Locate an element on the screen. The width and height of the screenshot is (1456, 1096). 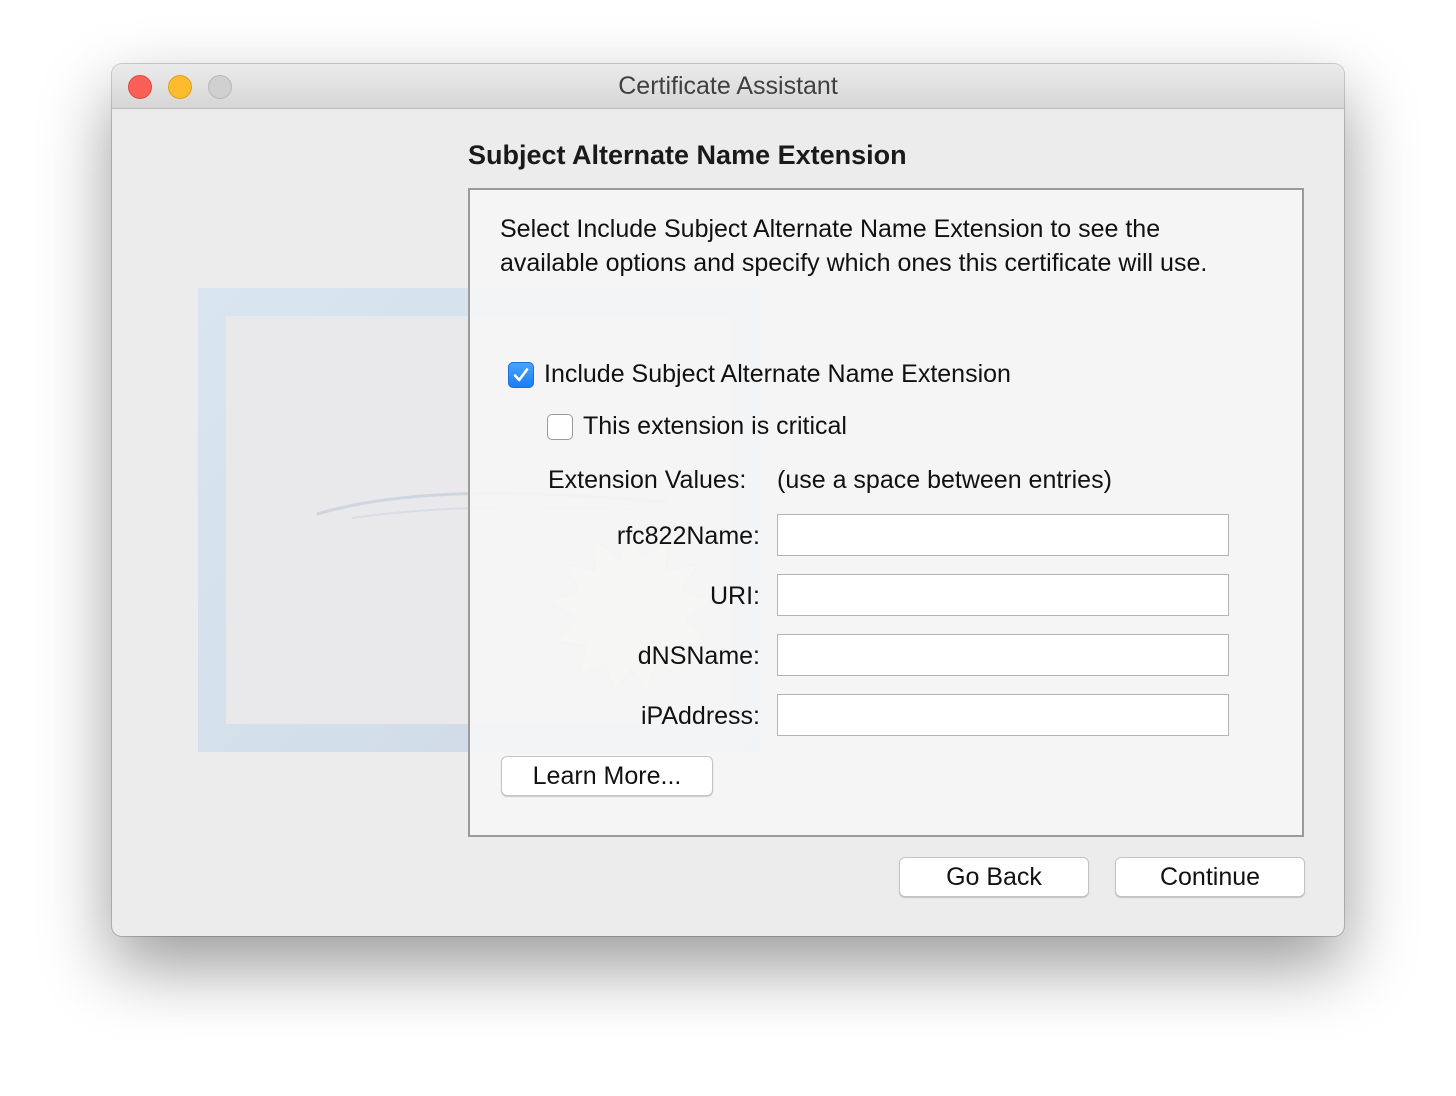
uri-label: URI: is located at coordinates (735, 596).